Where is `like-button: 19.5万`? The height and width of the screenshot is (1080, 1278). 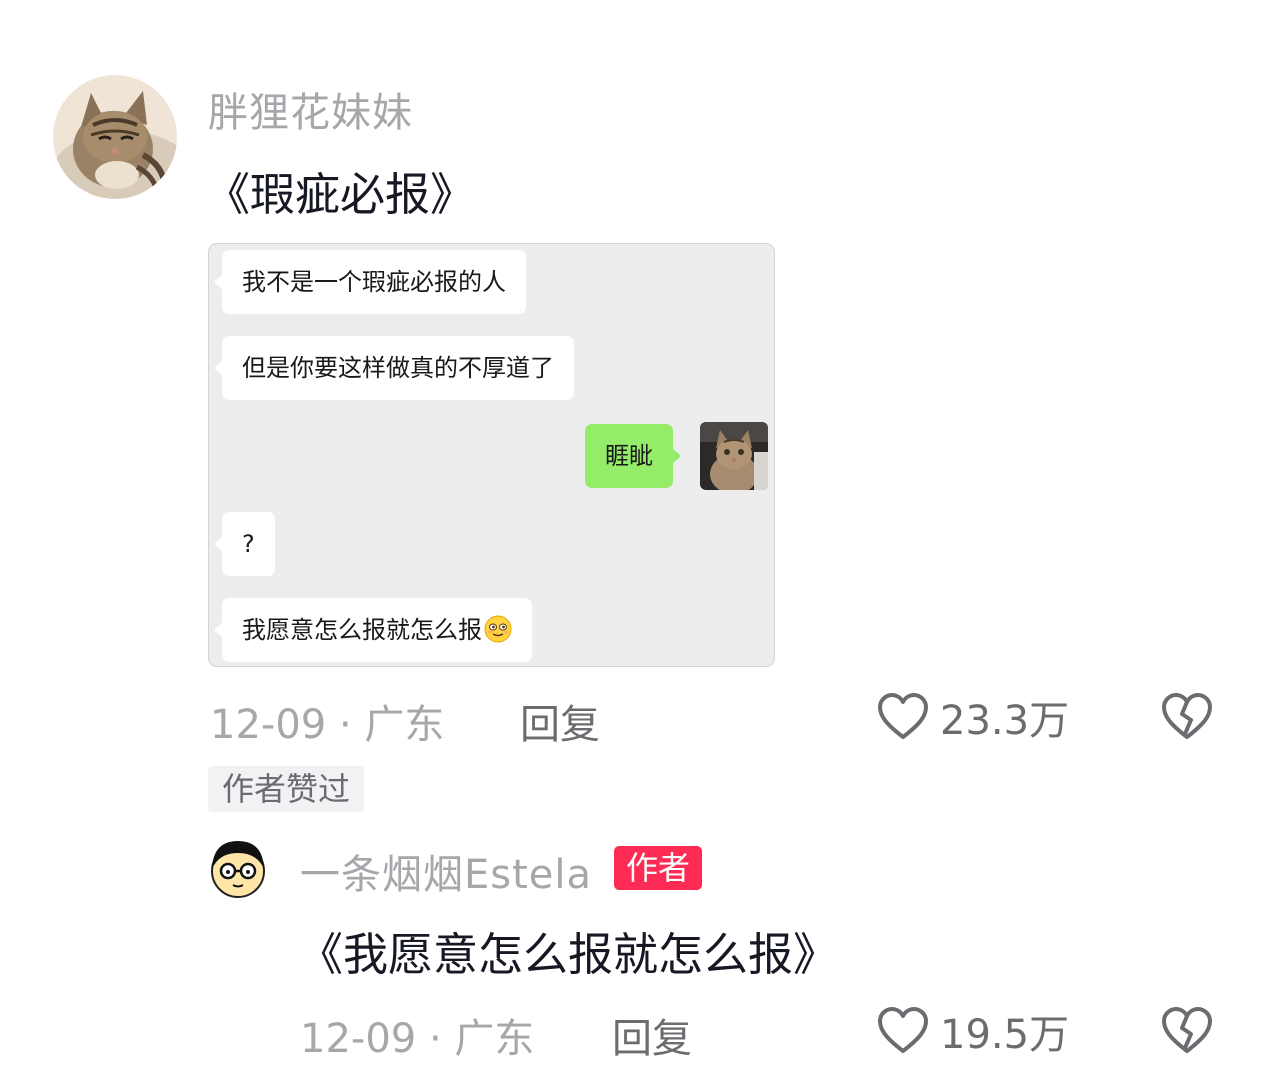 like-button: 19.5万 is located at coordinates (972, 1031).